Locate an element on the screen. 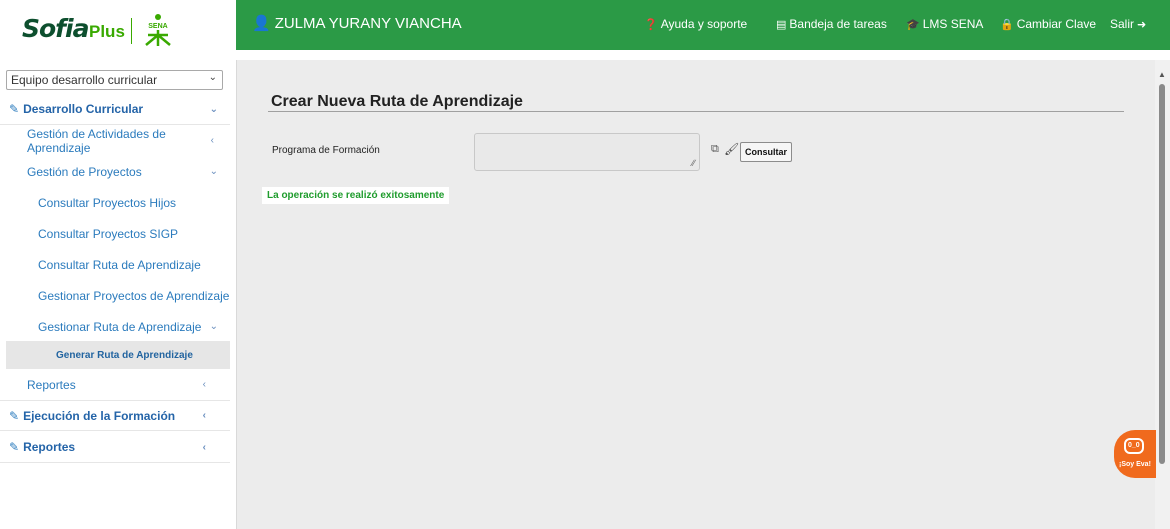 The image size is (1170, 529). bot-face-icon: 0_0 is located at coordinates (1134, 446).